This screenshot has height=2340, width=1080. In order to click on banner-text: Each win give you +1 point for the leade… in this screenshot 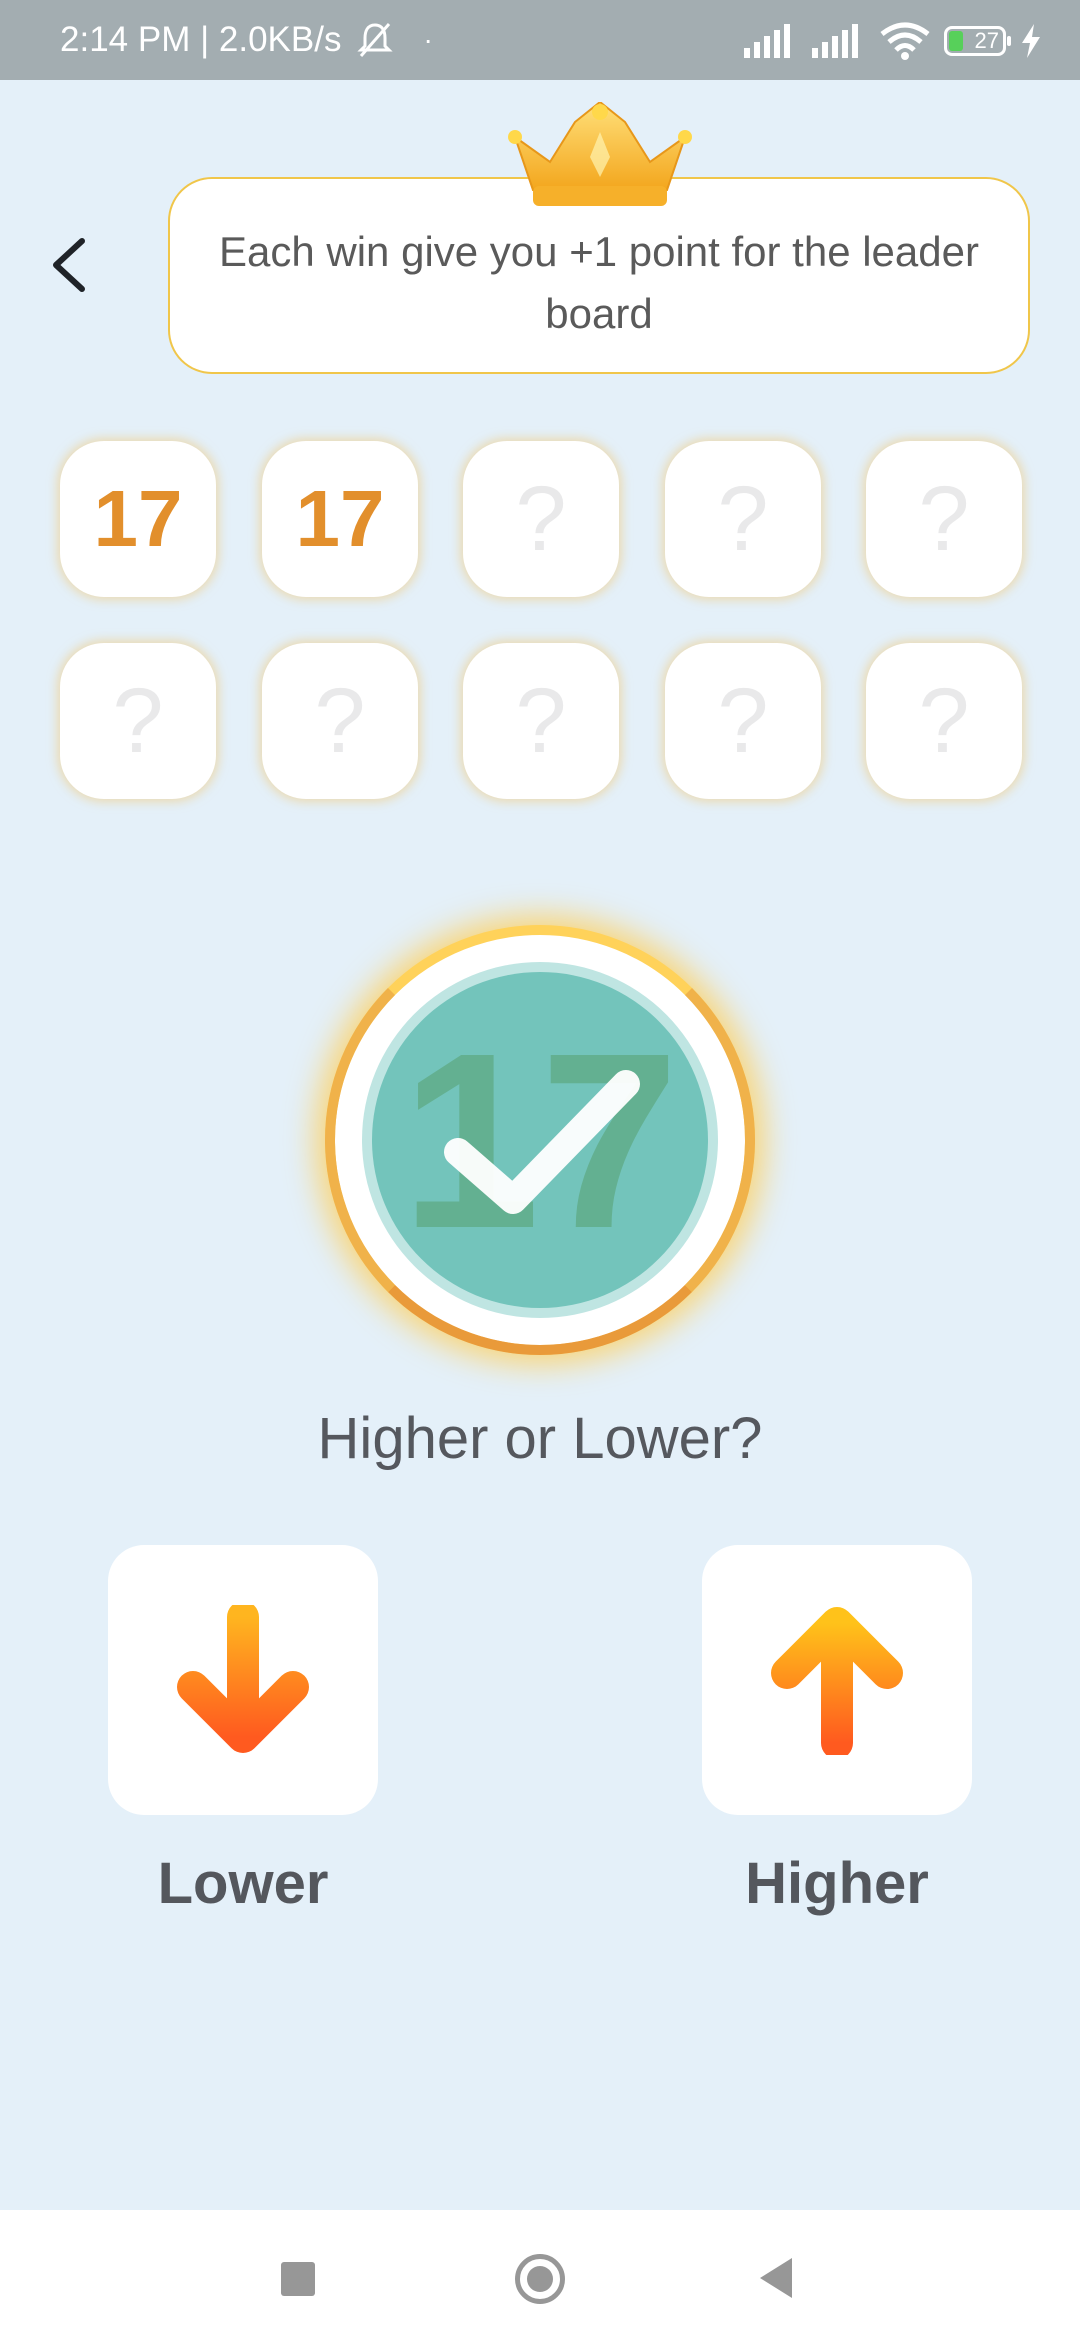, I will do `click(599, 282)`.